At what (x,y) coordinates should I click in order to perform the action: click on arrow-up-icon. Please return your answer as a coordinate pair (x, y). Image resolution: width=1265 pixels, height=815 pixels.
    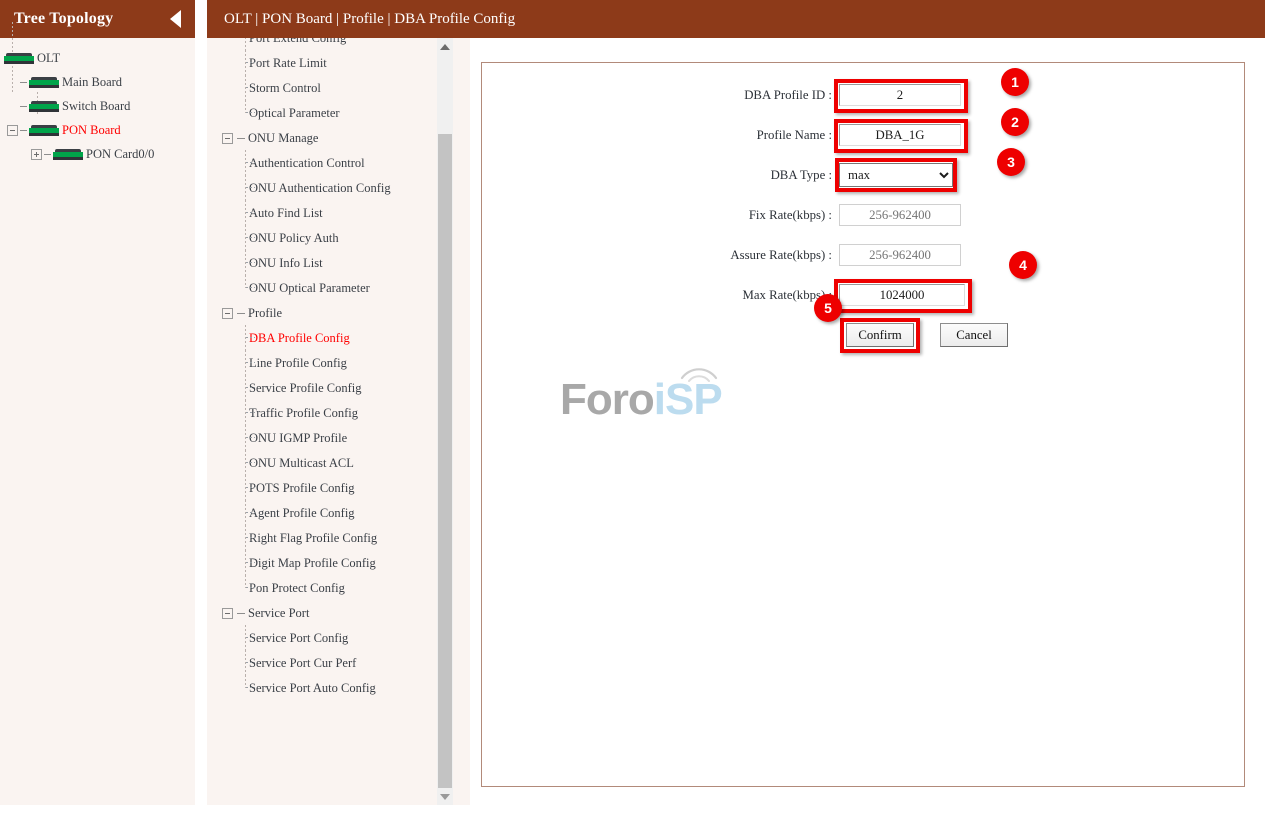
    Looking at the image, I should click on (445, 46).